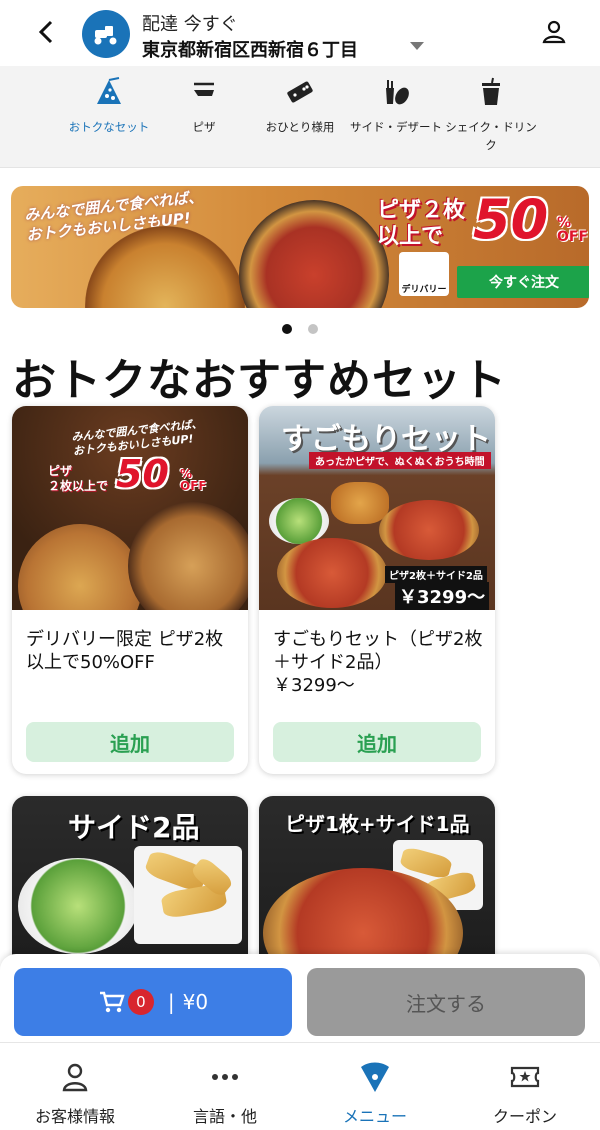 The image size is (600, 1130). I want to click on chicken-image, so click(360, 503).